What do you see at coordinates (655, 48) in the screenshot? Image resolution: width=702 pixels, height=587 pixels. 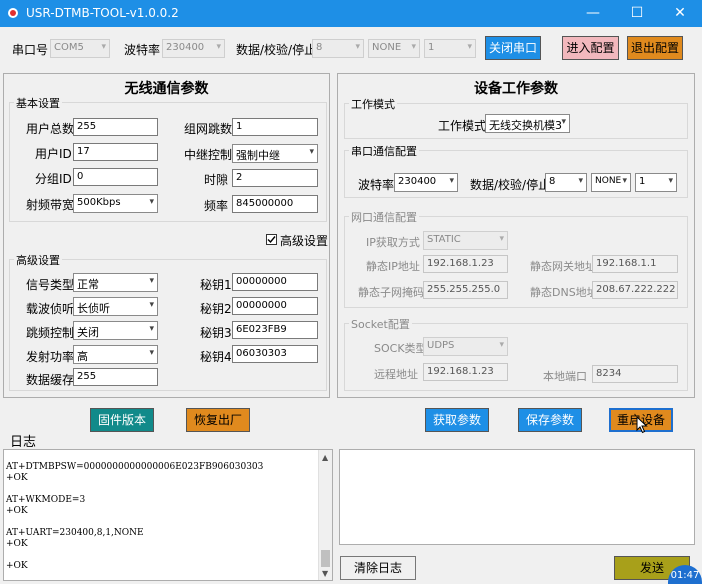 I see `exit-config-button: 退出配置` at bounding box center [655, 48].